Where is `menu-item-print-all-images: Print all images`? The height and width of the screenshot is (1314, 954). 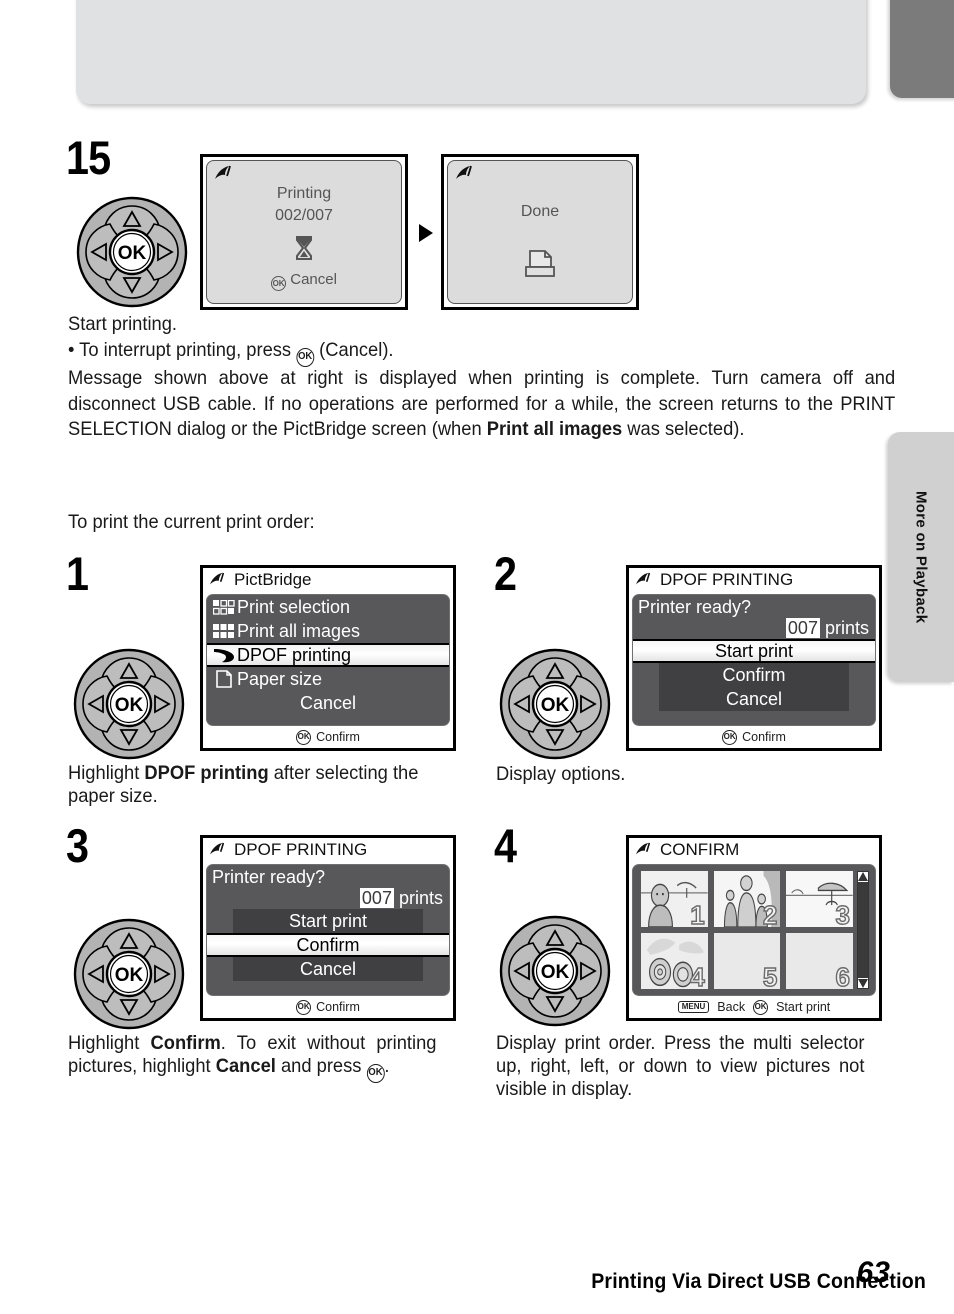 menu-item-print-all-images: Print all images is located at coordinates (328, 631).